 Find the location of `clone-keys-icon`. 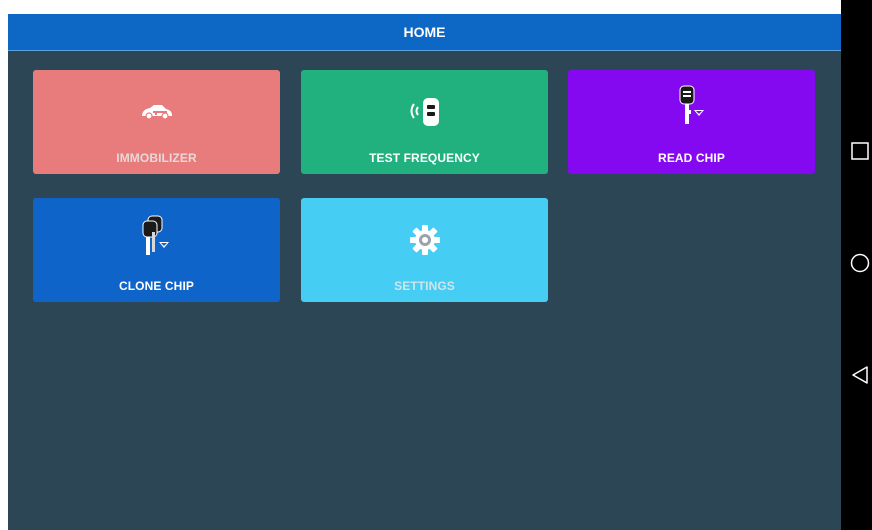

clone-keys-icon is located at coordinates (157, 237).